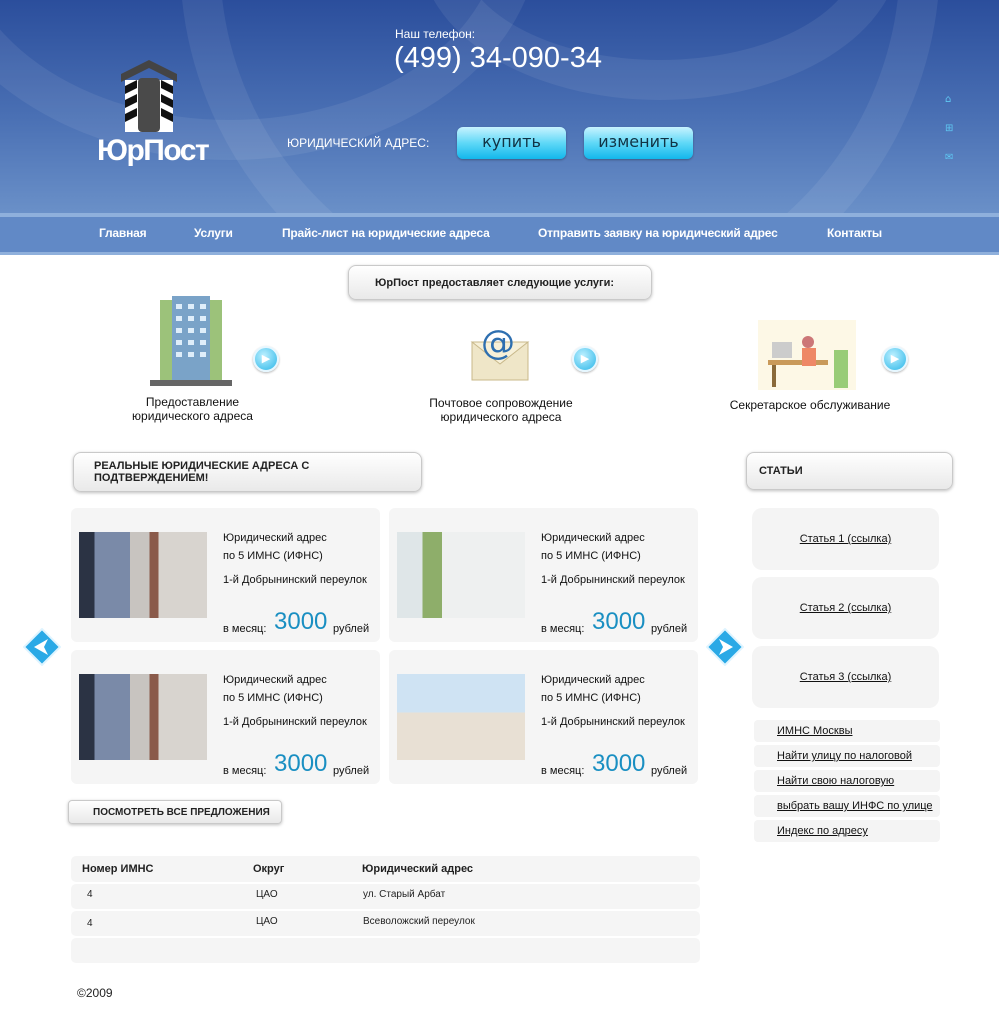  Describe the element at coordinates (175, 812) in the screenshot. I see `view-all-offers-button: ПОСМОТРЕТЬ ВСЕ ПРЕДЛОЖЕНИЯ` at that location.